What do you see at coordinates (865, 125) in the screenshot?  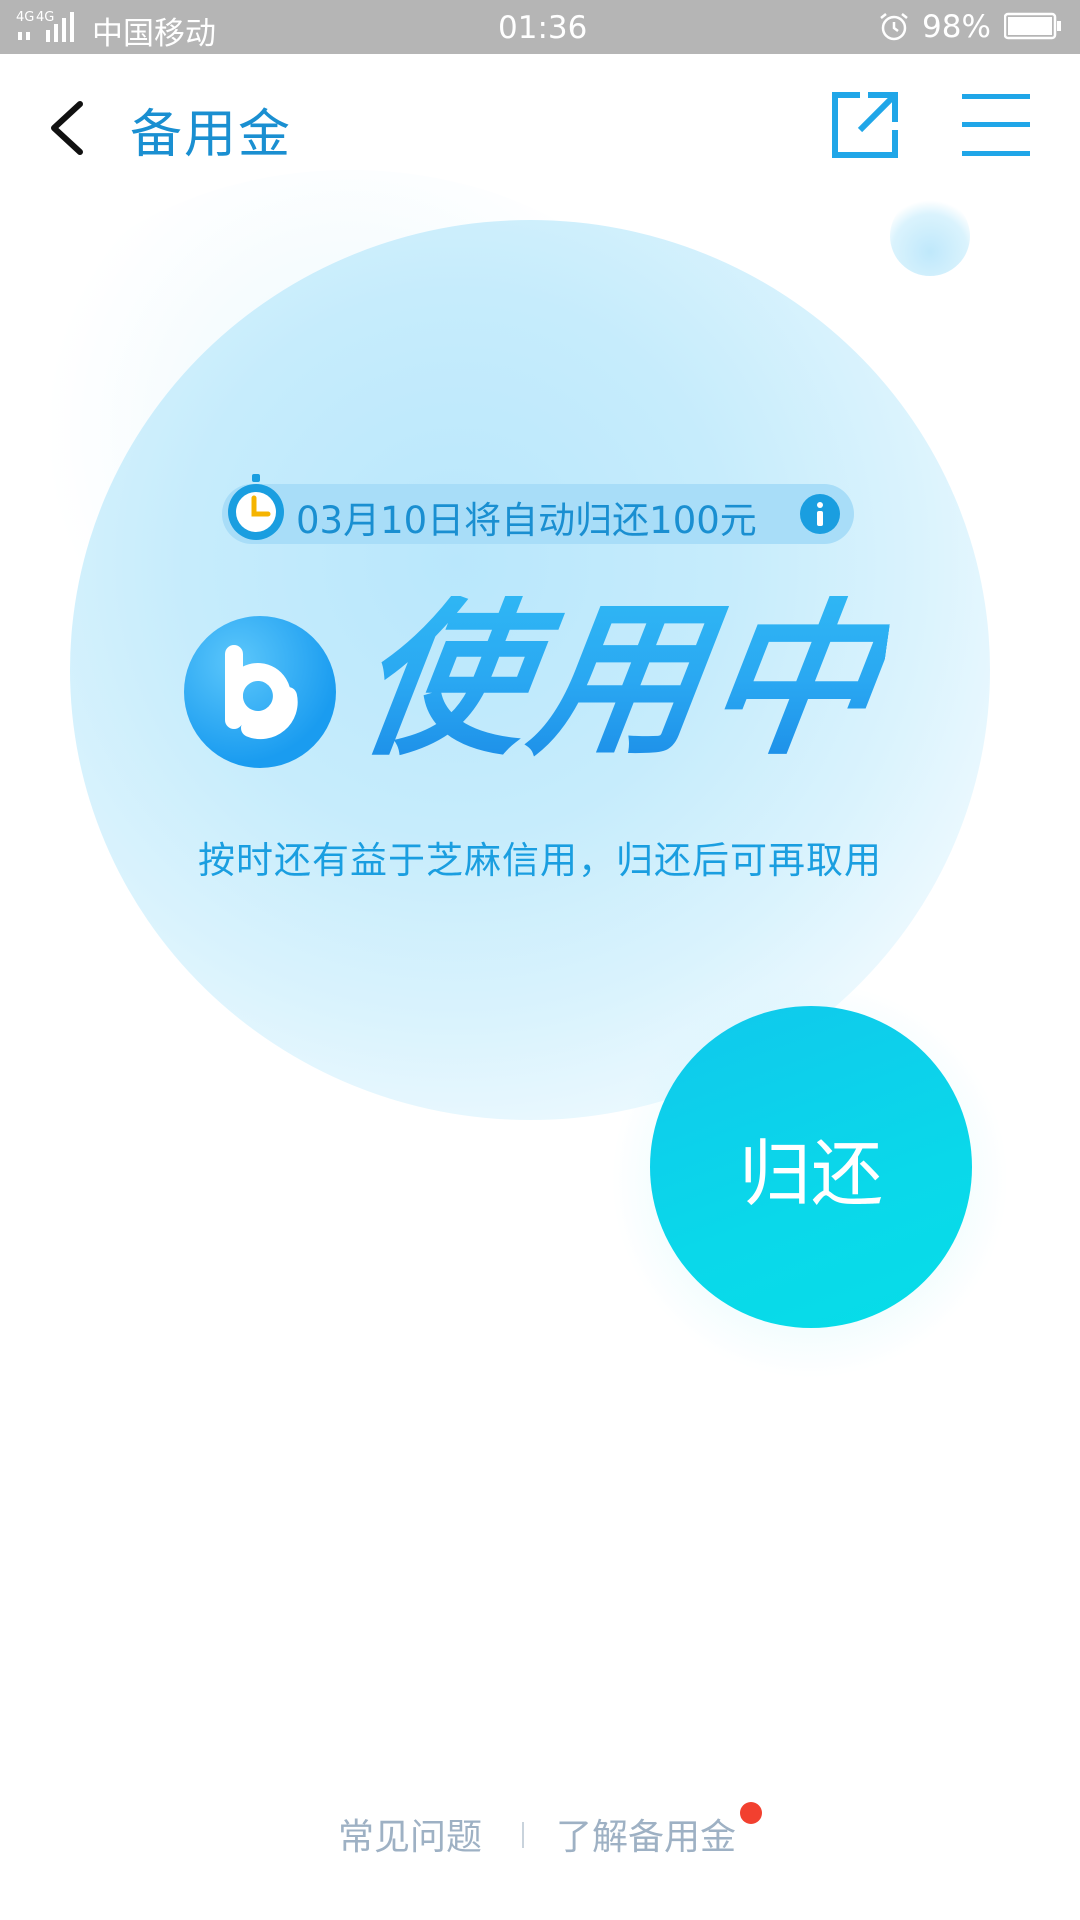 I see `external-link-icon` at bounding box center [865, 125].